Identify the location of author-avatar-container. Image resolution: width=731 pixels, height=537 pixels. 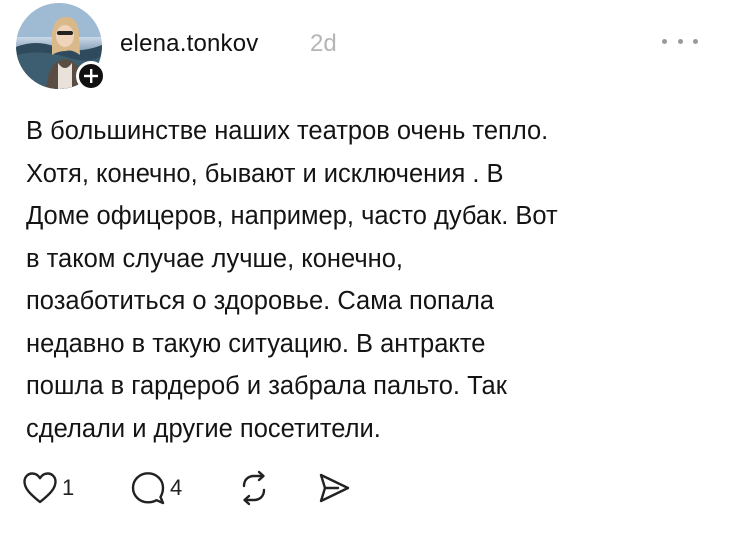
(61, 47).